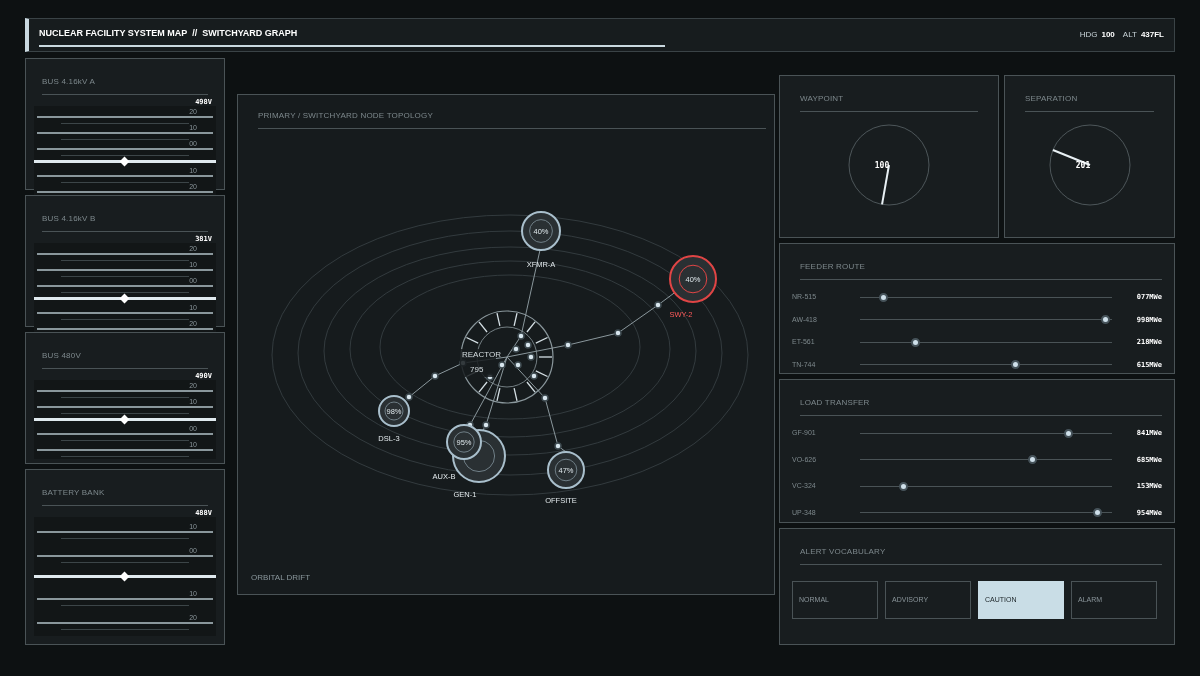 The image size is (1200, 676). I want to click on panel-title: WAYPOINT, so click(822, 98).